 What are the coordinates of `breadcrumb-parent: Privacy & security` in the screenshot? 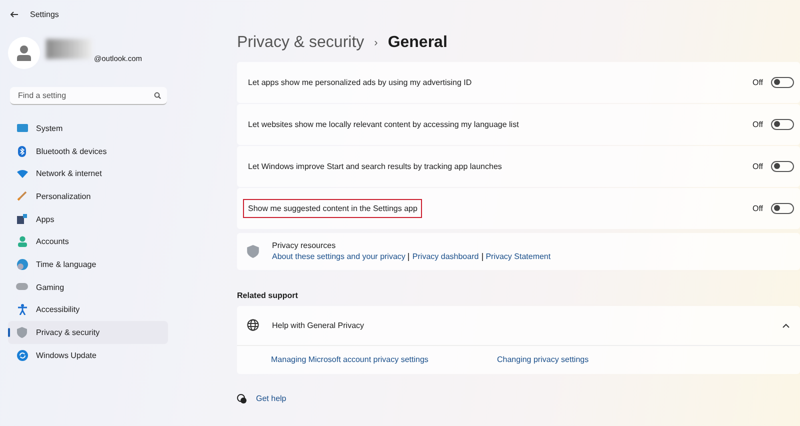 It's located at (300, 43).